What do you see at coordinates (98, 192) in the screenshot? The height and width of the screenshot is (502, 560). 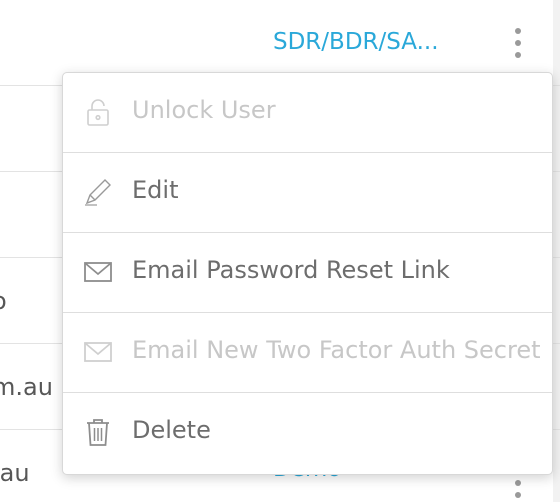 I see `pencil-icon` at bounding box center [98, 192].